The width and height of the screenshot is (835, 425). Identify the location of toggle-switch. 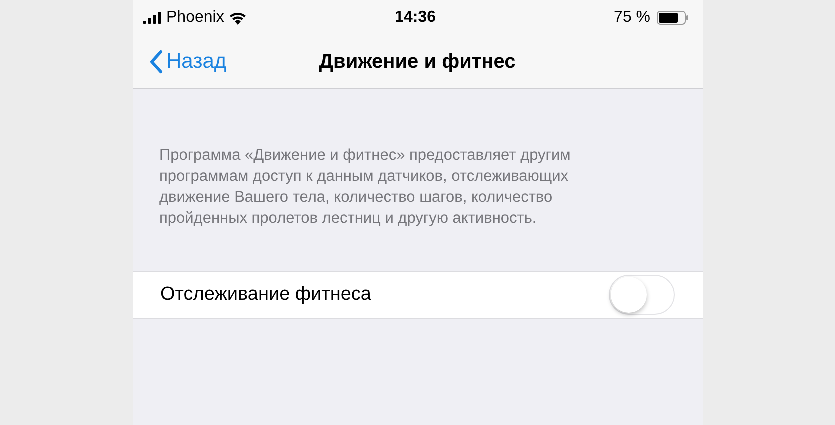
(641, 295).